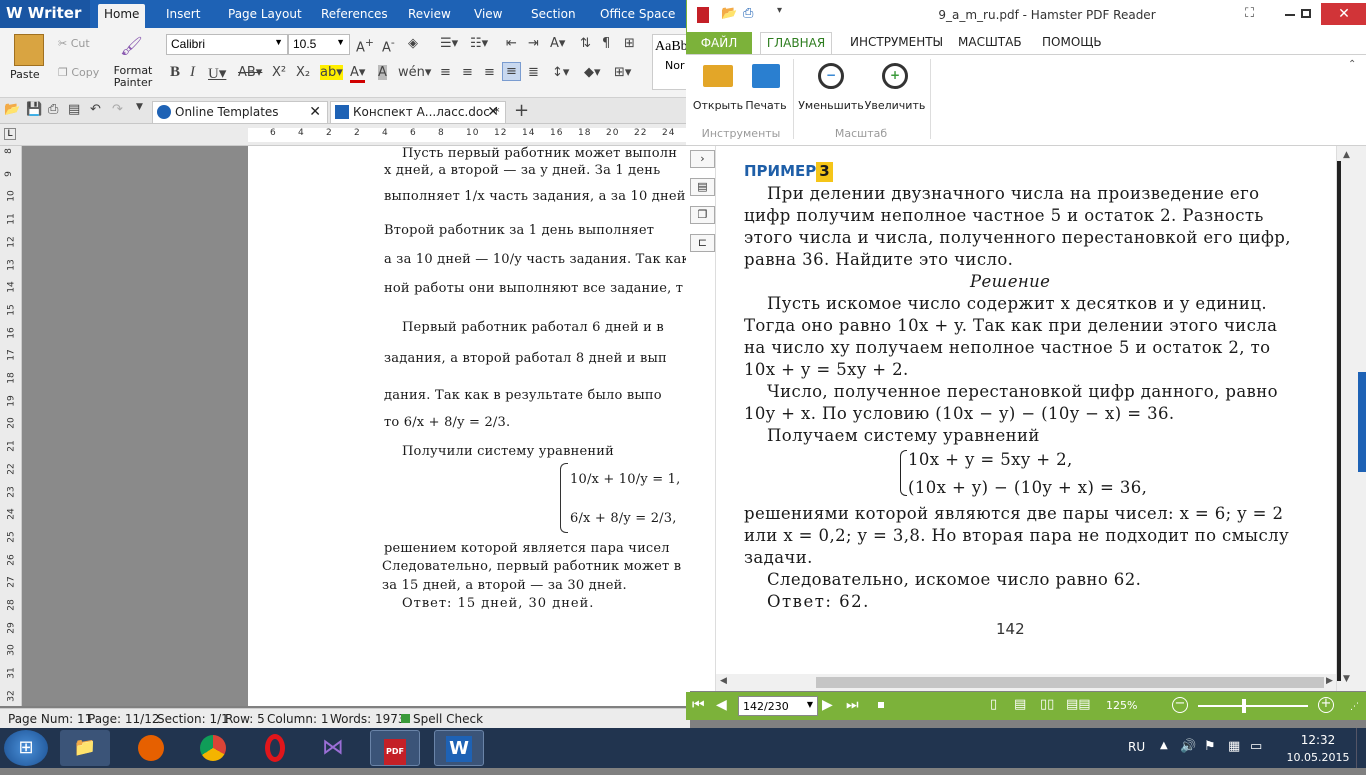 Image resolution: width=1366 pixels, height=775 pixels. What do you see at coordinates (429, 16) in the screenshot?
I see `tab-review: Review` at bounding box center [429, 16].